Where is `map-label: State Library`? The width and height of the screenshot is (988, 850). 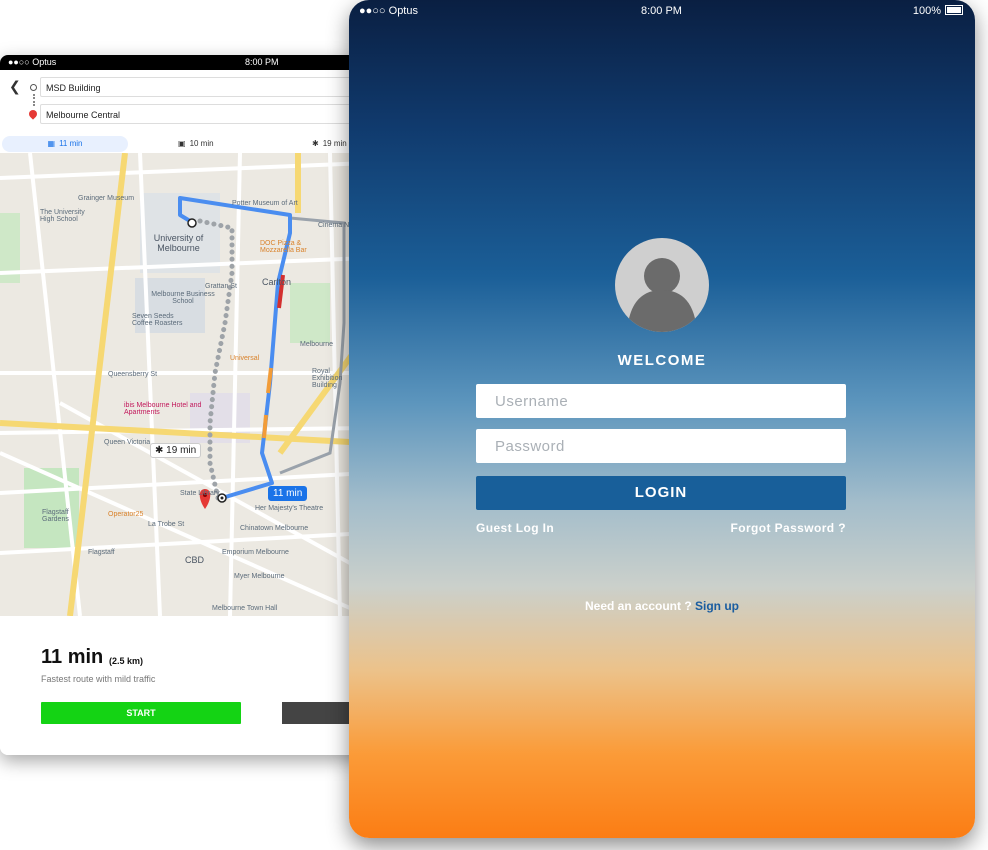 map-label: State Library is located at coordinates (200, 493).